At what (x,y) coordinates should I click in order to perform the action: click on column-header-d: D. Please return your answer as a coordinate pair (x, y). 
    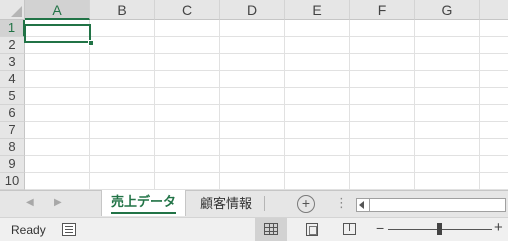
    Looking at the image, I should click on (252, 10).